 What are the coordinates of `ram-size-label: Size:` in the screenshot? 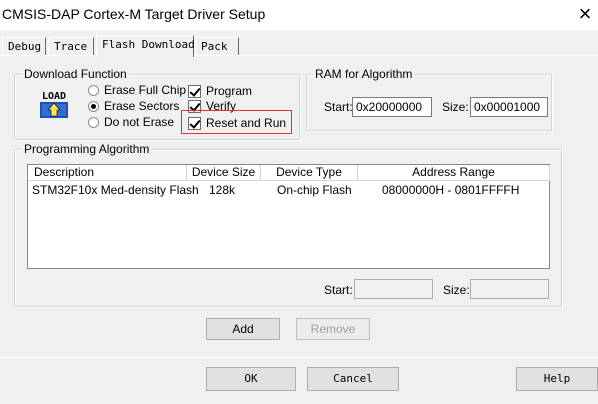 It's located at (455, 107).